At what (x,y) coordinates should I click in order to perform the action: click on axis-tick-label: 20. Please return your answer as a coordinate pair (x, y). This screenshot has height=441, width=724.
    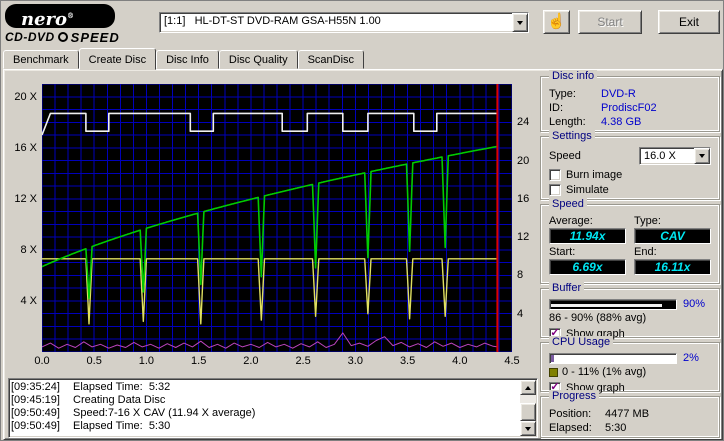
    Looking at the image, I should click on (523, 160).